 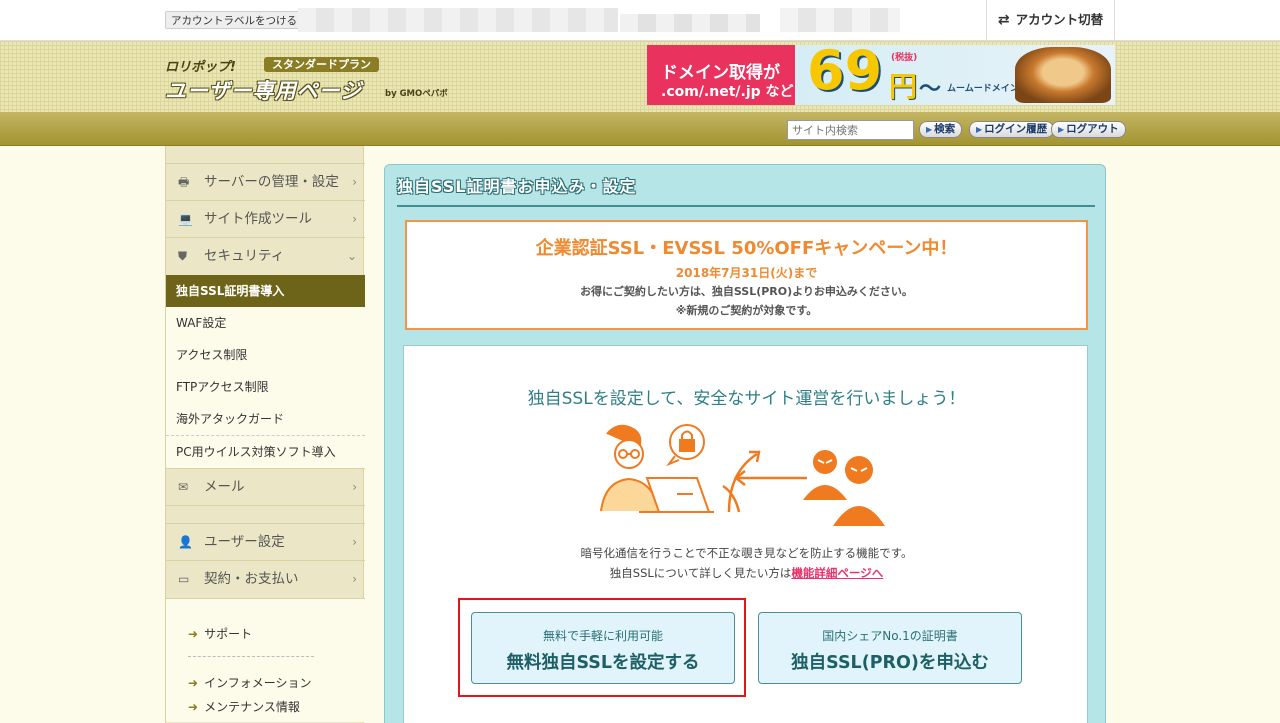 What do you see at coordinates (640, 129) in the screenshot?
I see `nav-bar: ▶検索 ▶ログイン履歴 ▶ログアウト` at bounding box center [640, 129].